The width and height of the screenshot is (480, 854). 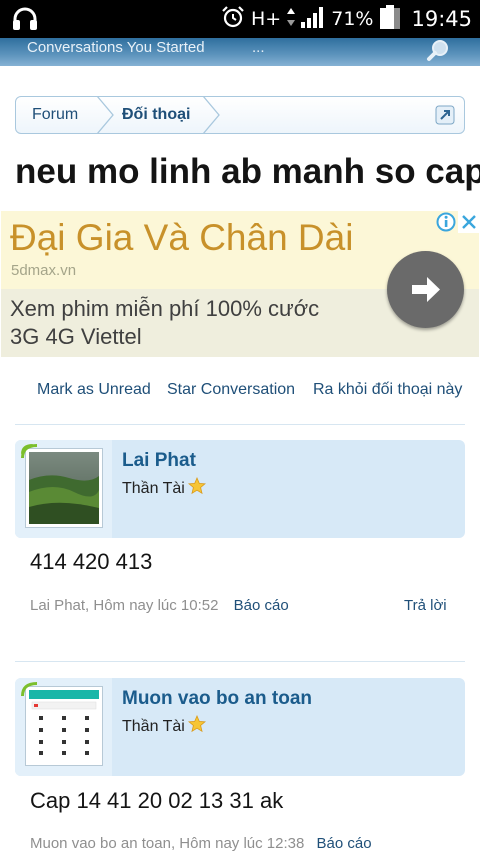 I want to click on signal-icon, so click(x=313, y=19).